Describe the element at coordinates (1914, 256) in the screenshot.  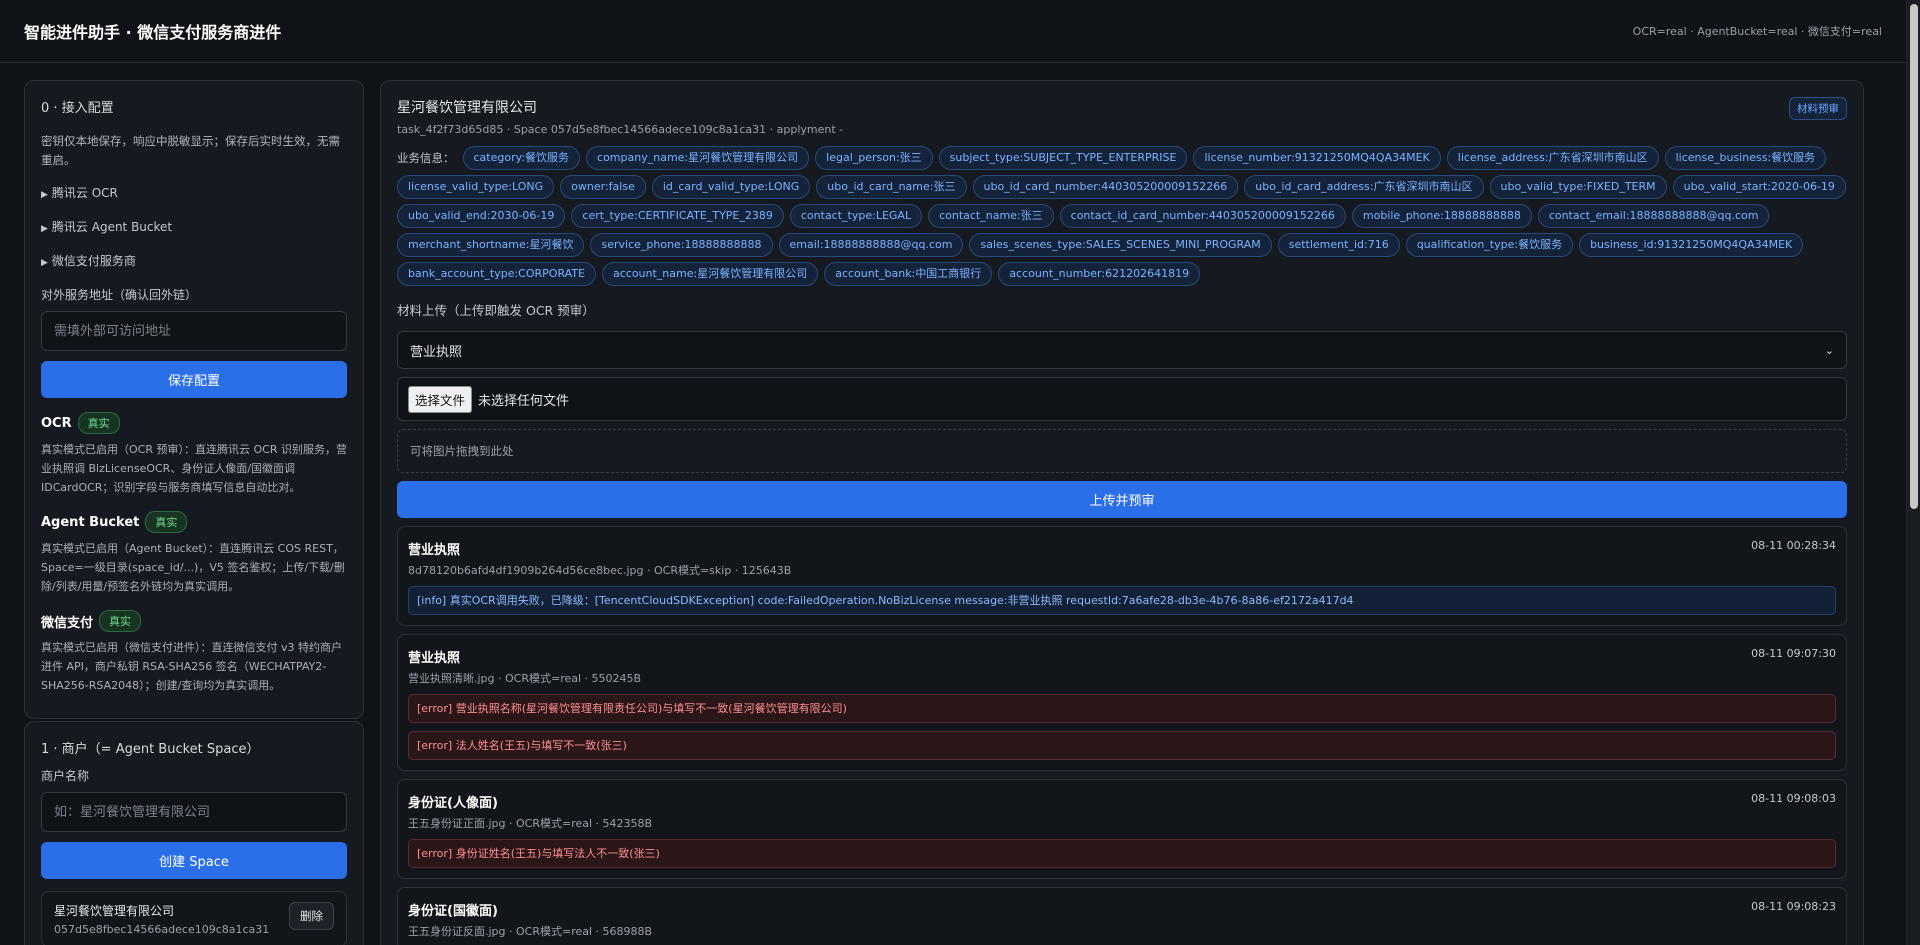
I see `scrollbar-thumb` at that location.